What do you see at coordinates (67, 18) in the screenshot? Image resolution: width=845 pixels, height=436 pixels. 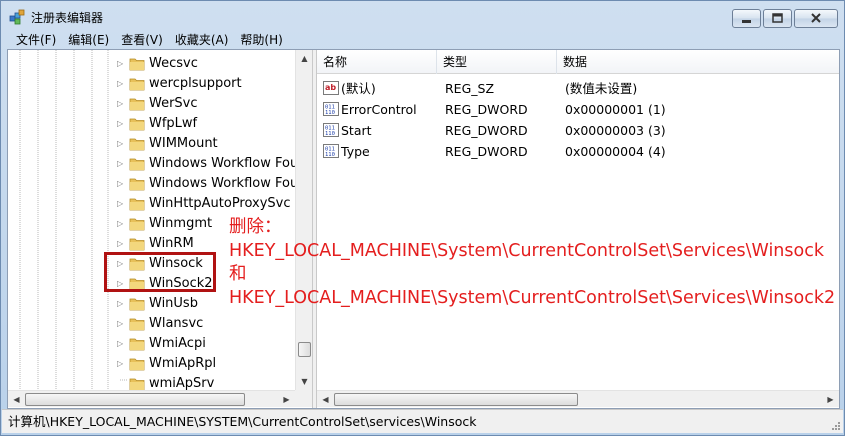 I see `window-title: 注册表编辑器` at bounding box center [67, 18].